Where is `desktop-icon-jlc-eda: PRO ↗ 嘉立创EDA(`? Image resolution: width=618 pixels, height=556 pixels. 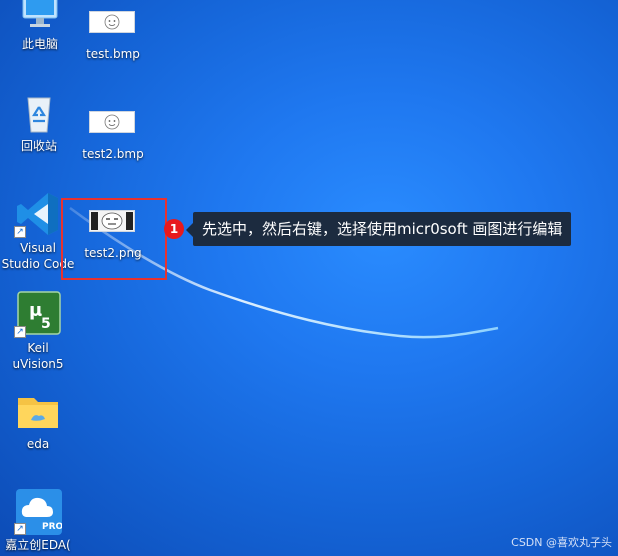 desktop-icon-jlc-eda: PRO ↗ 嘉立创EDA( is located at coordinates (39, 520).